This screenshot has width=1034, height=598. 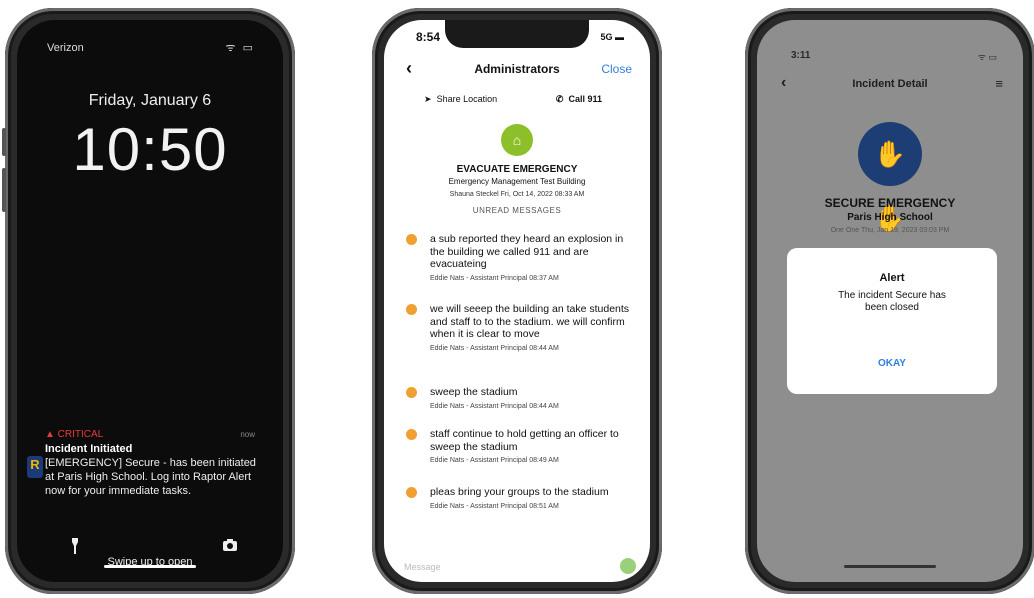 I want to click on send-icon, so click(x=628, y=566).